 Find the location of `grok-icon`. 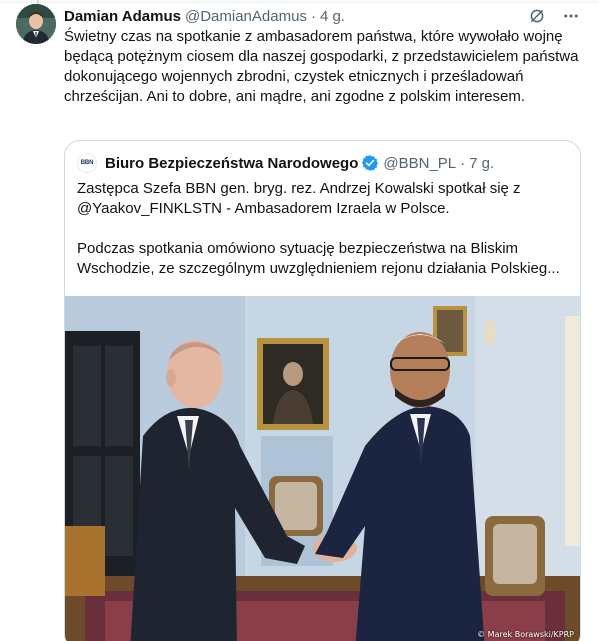

grok-icon is located at coordinates (537, 16).